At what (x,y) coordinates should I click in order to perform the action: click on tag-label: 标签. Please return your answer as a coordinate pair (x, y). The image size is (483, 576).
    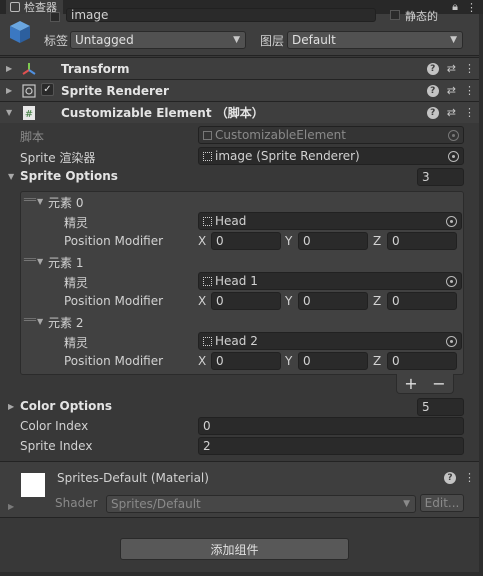
    Looking at the image, I should click on (56, 41).